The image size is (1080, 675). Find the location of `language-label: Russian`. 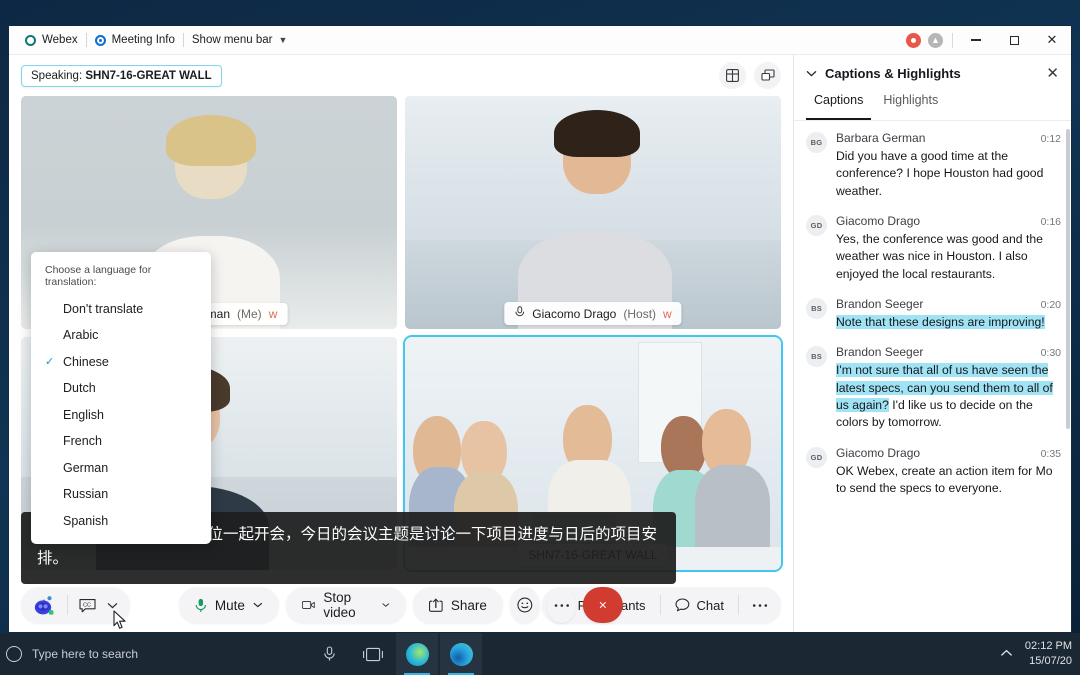

language-label: Russian is located at coordinates (86, 494).